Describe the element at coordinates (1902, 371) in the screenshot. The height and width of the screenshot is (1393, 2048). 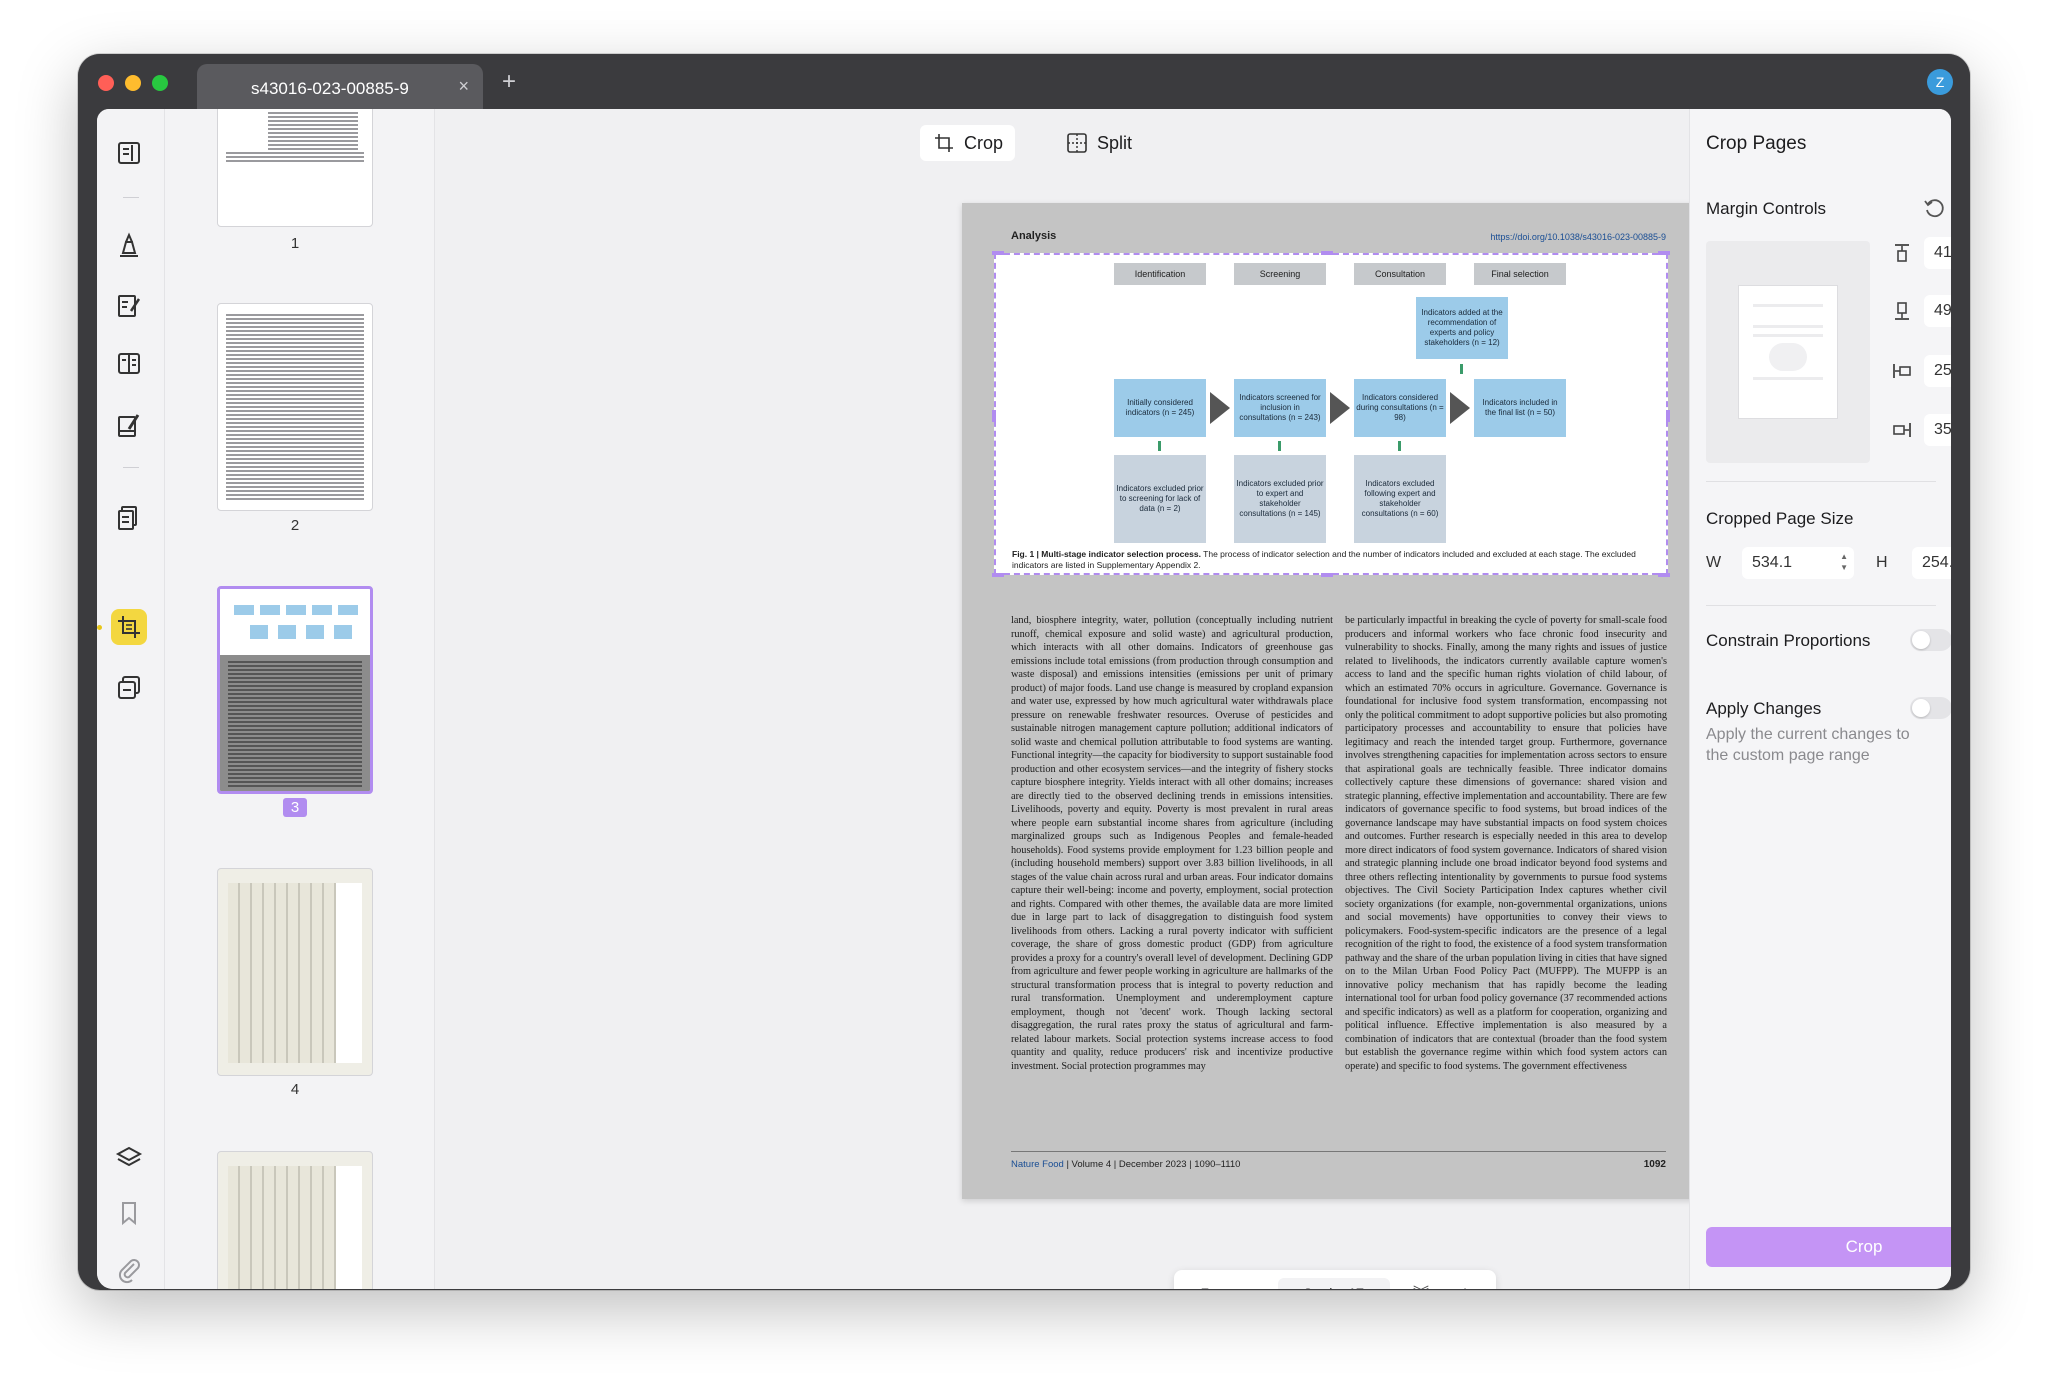
I see `margin-left-icon` at that location.